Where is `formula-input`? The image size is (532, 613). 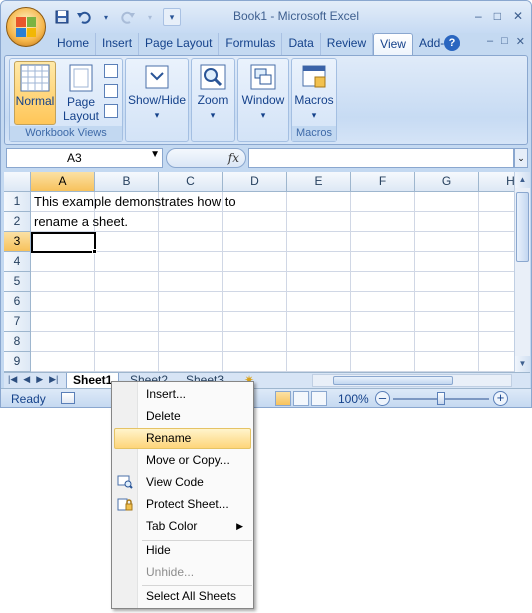
formula-input is located at coordinates (381, 158).